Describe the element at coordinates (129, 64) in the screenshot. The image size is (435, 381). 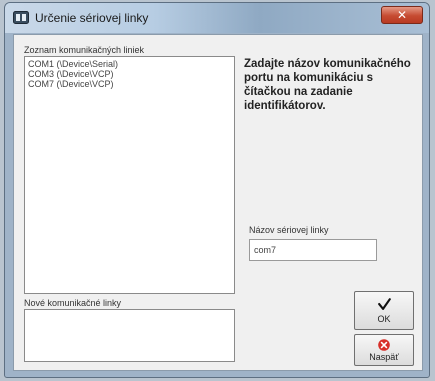
I see `list-item: COM1 (\Device\Serial)` at that location.